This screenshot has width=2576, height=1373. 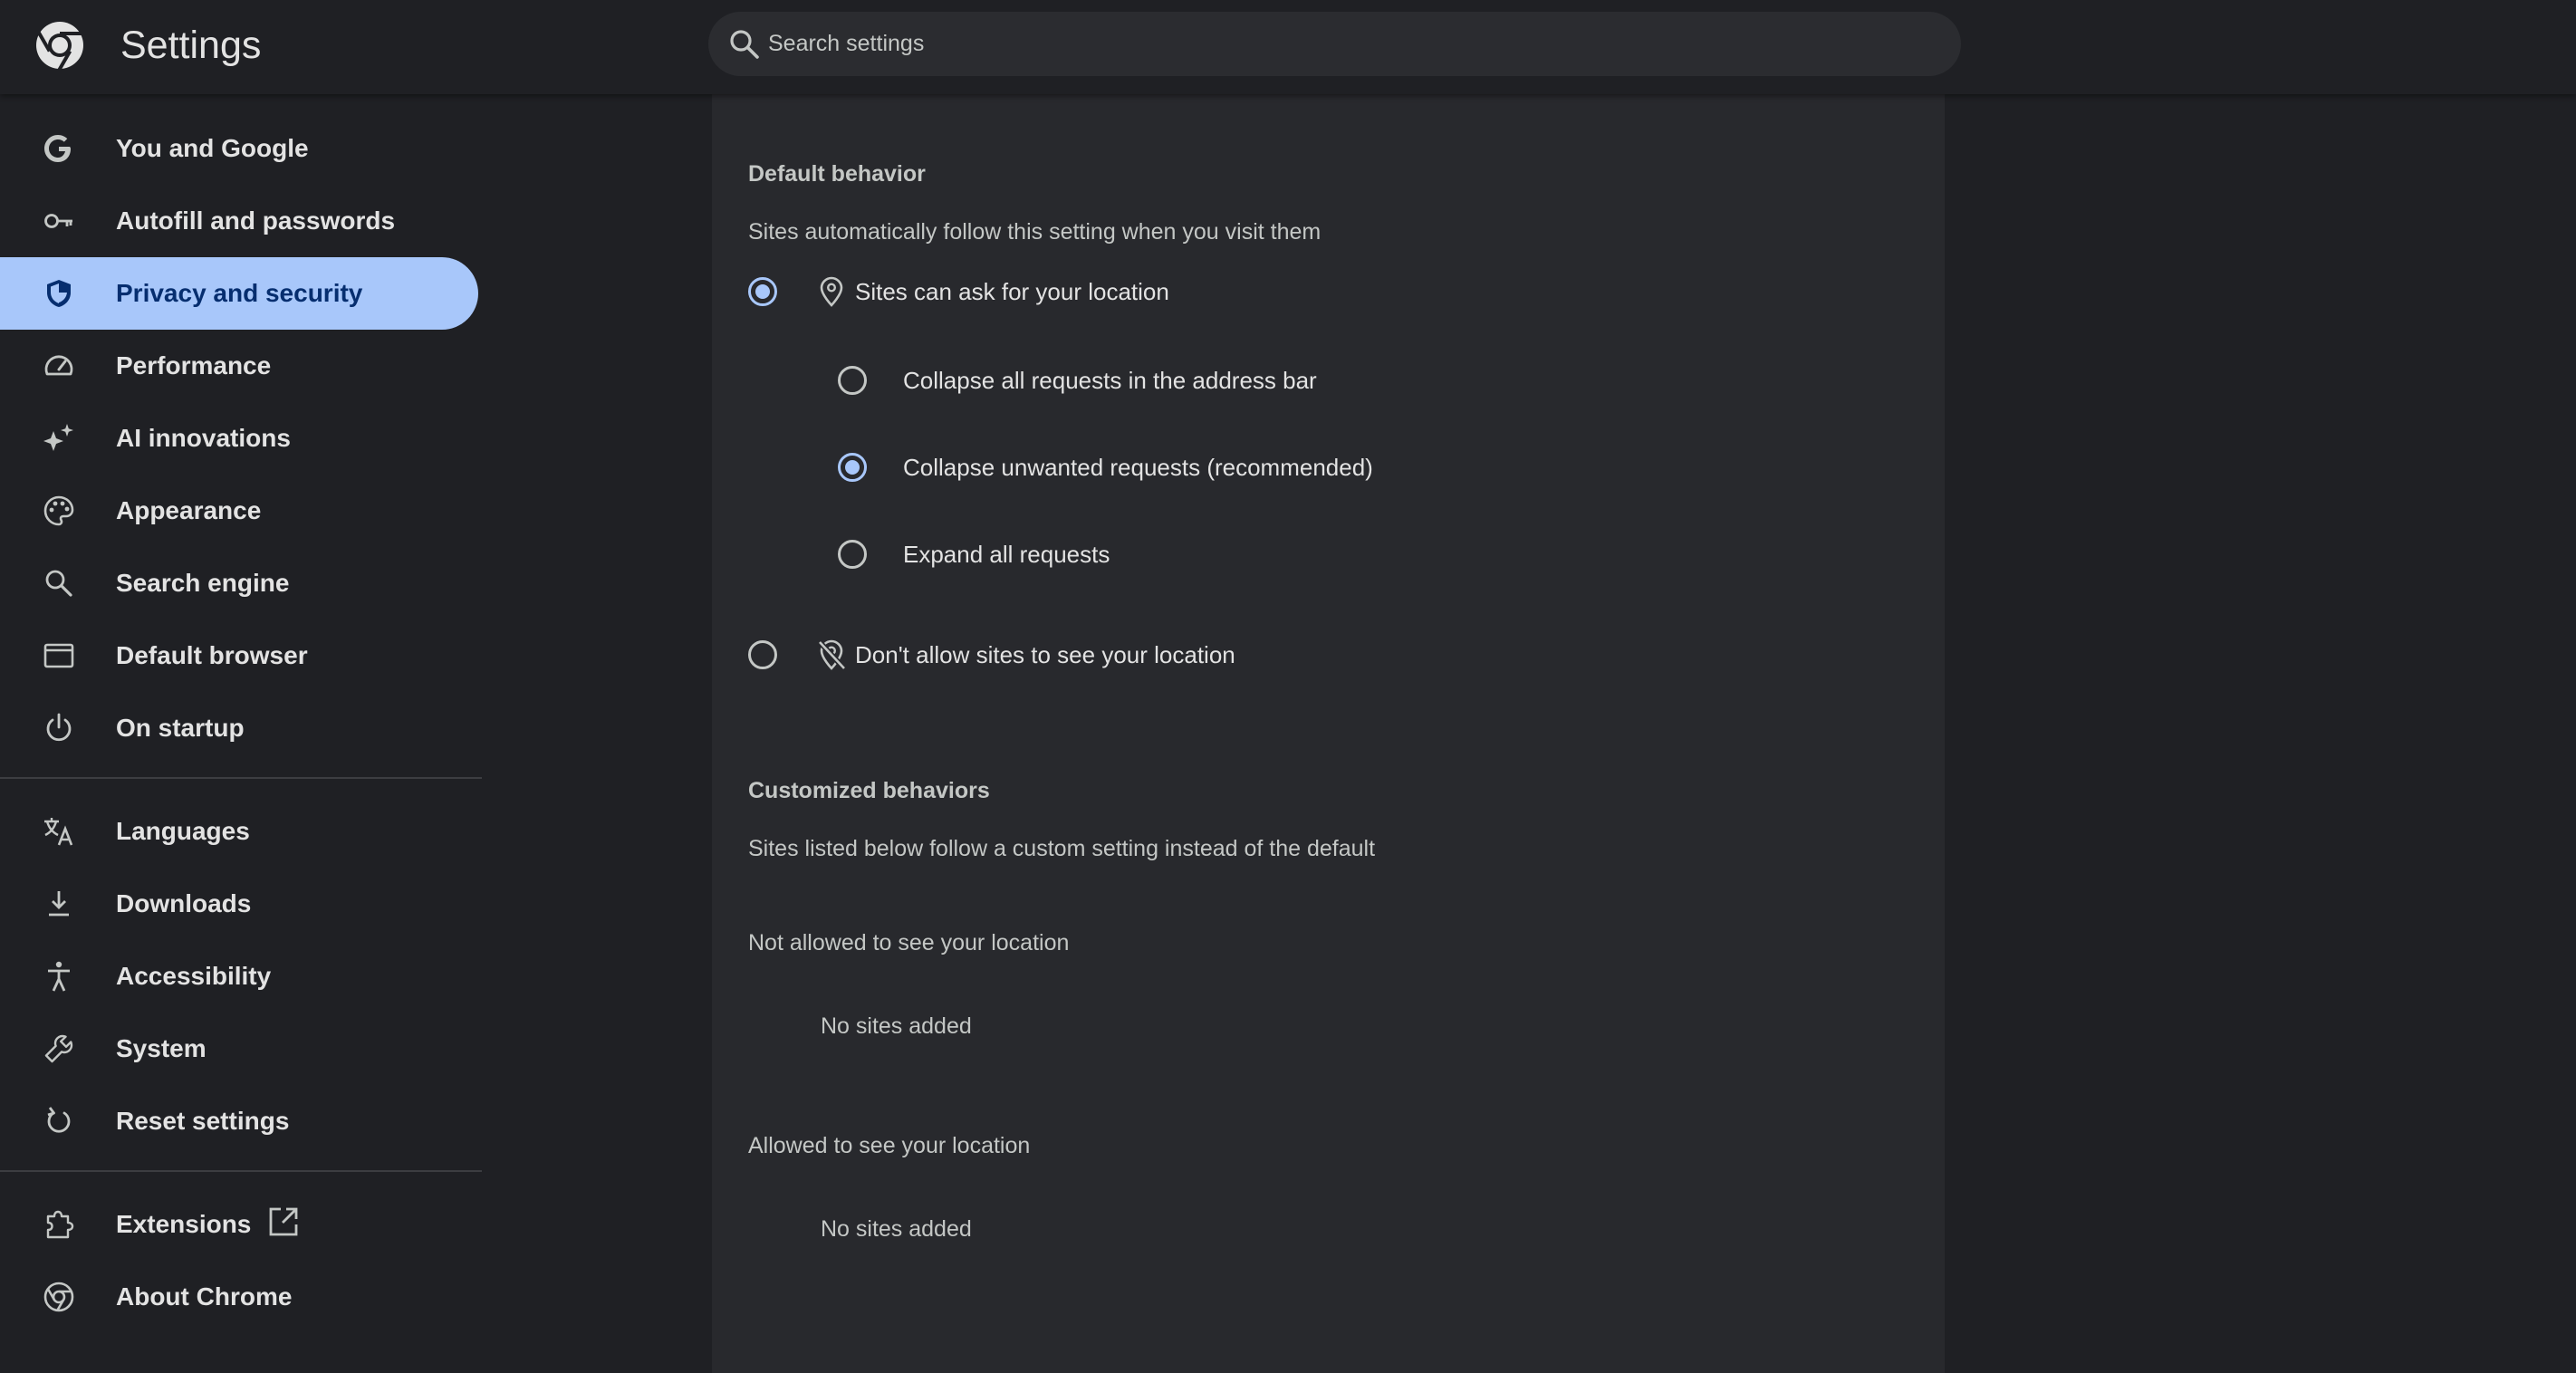 I want to click on top-bar: Settings, so click(x=1288, y=47).